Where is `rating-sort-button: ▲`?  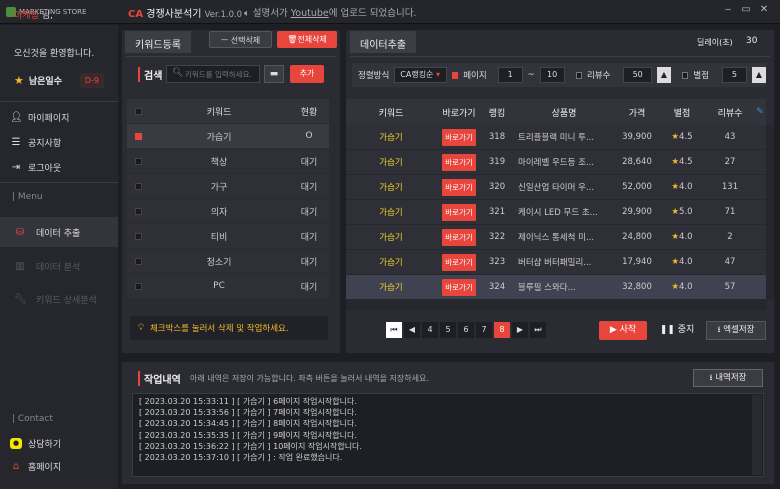 rating-sort-button: ▲ is located at coordinates (758, 75).